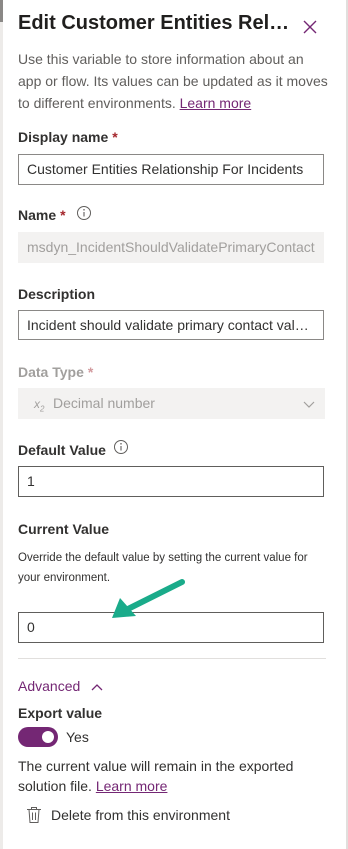 This screenshot has width=348, height=849. I want to click on default-value-input: 1, so click(171, 481).